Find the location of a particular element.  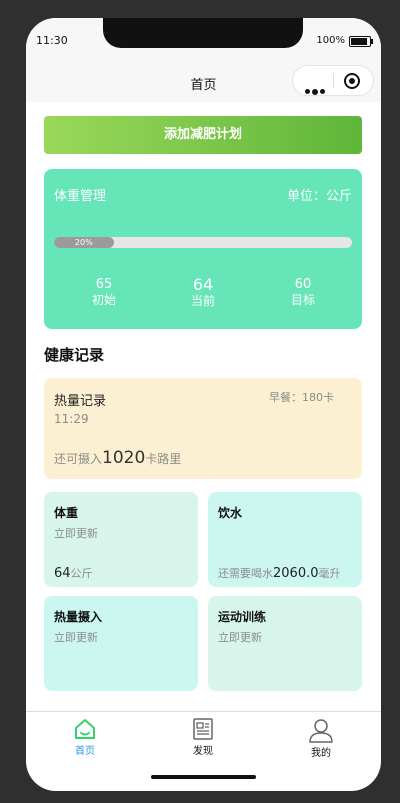

battery-percent: 100% is located at coordinates (330, 40).